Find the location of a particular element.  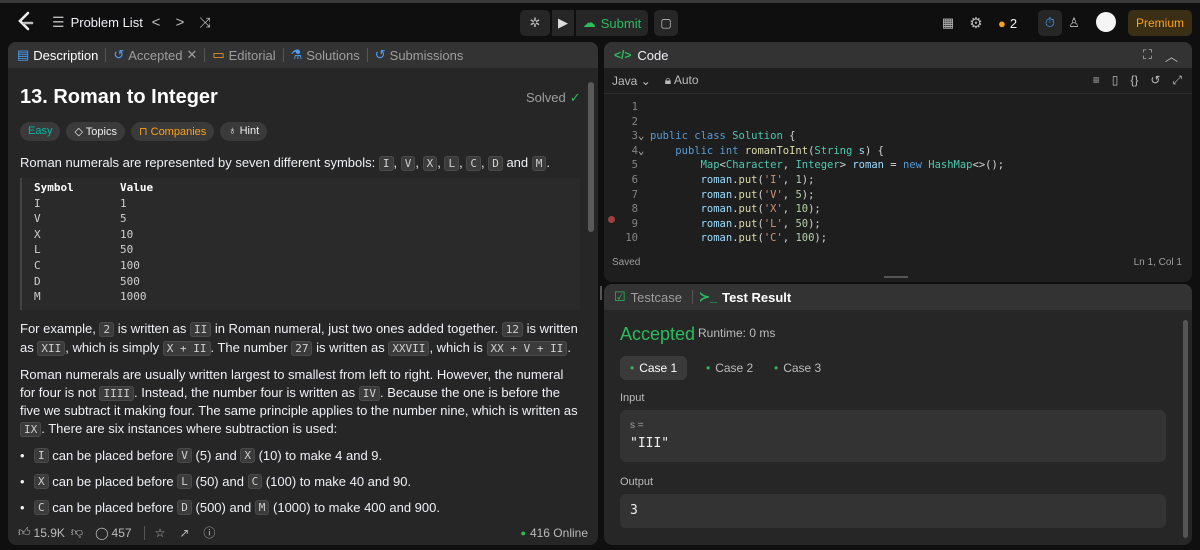

note-icon: ▢ is located at coordinates (666, 23).